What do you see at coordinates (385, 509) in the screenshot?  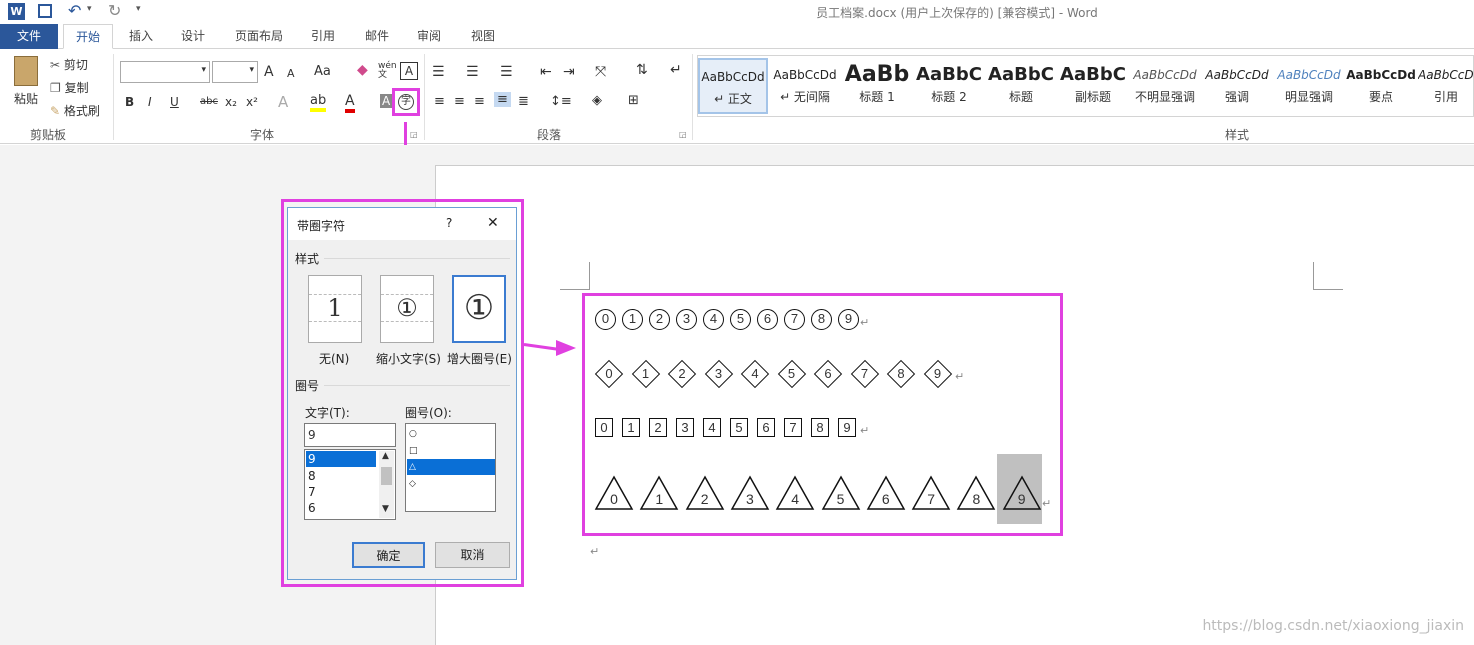 I see `chevron-down-icon: ▼` at bounding box center [385, 509].